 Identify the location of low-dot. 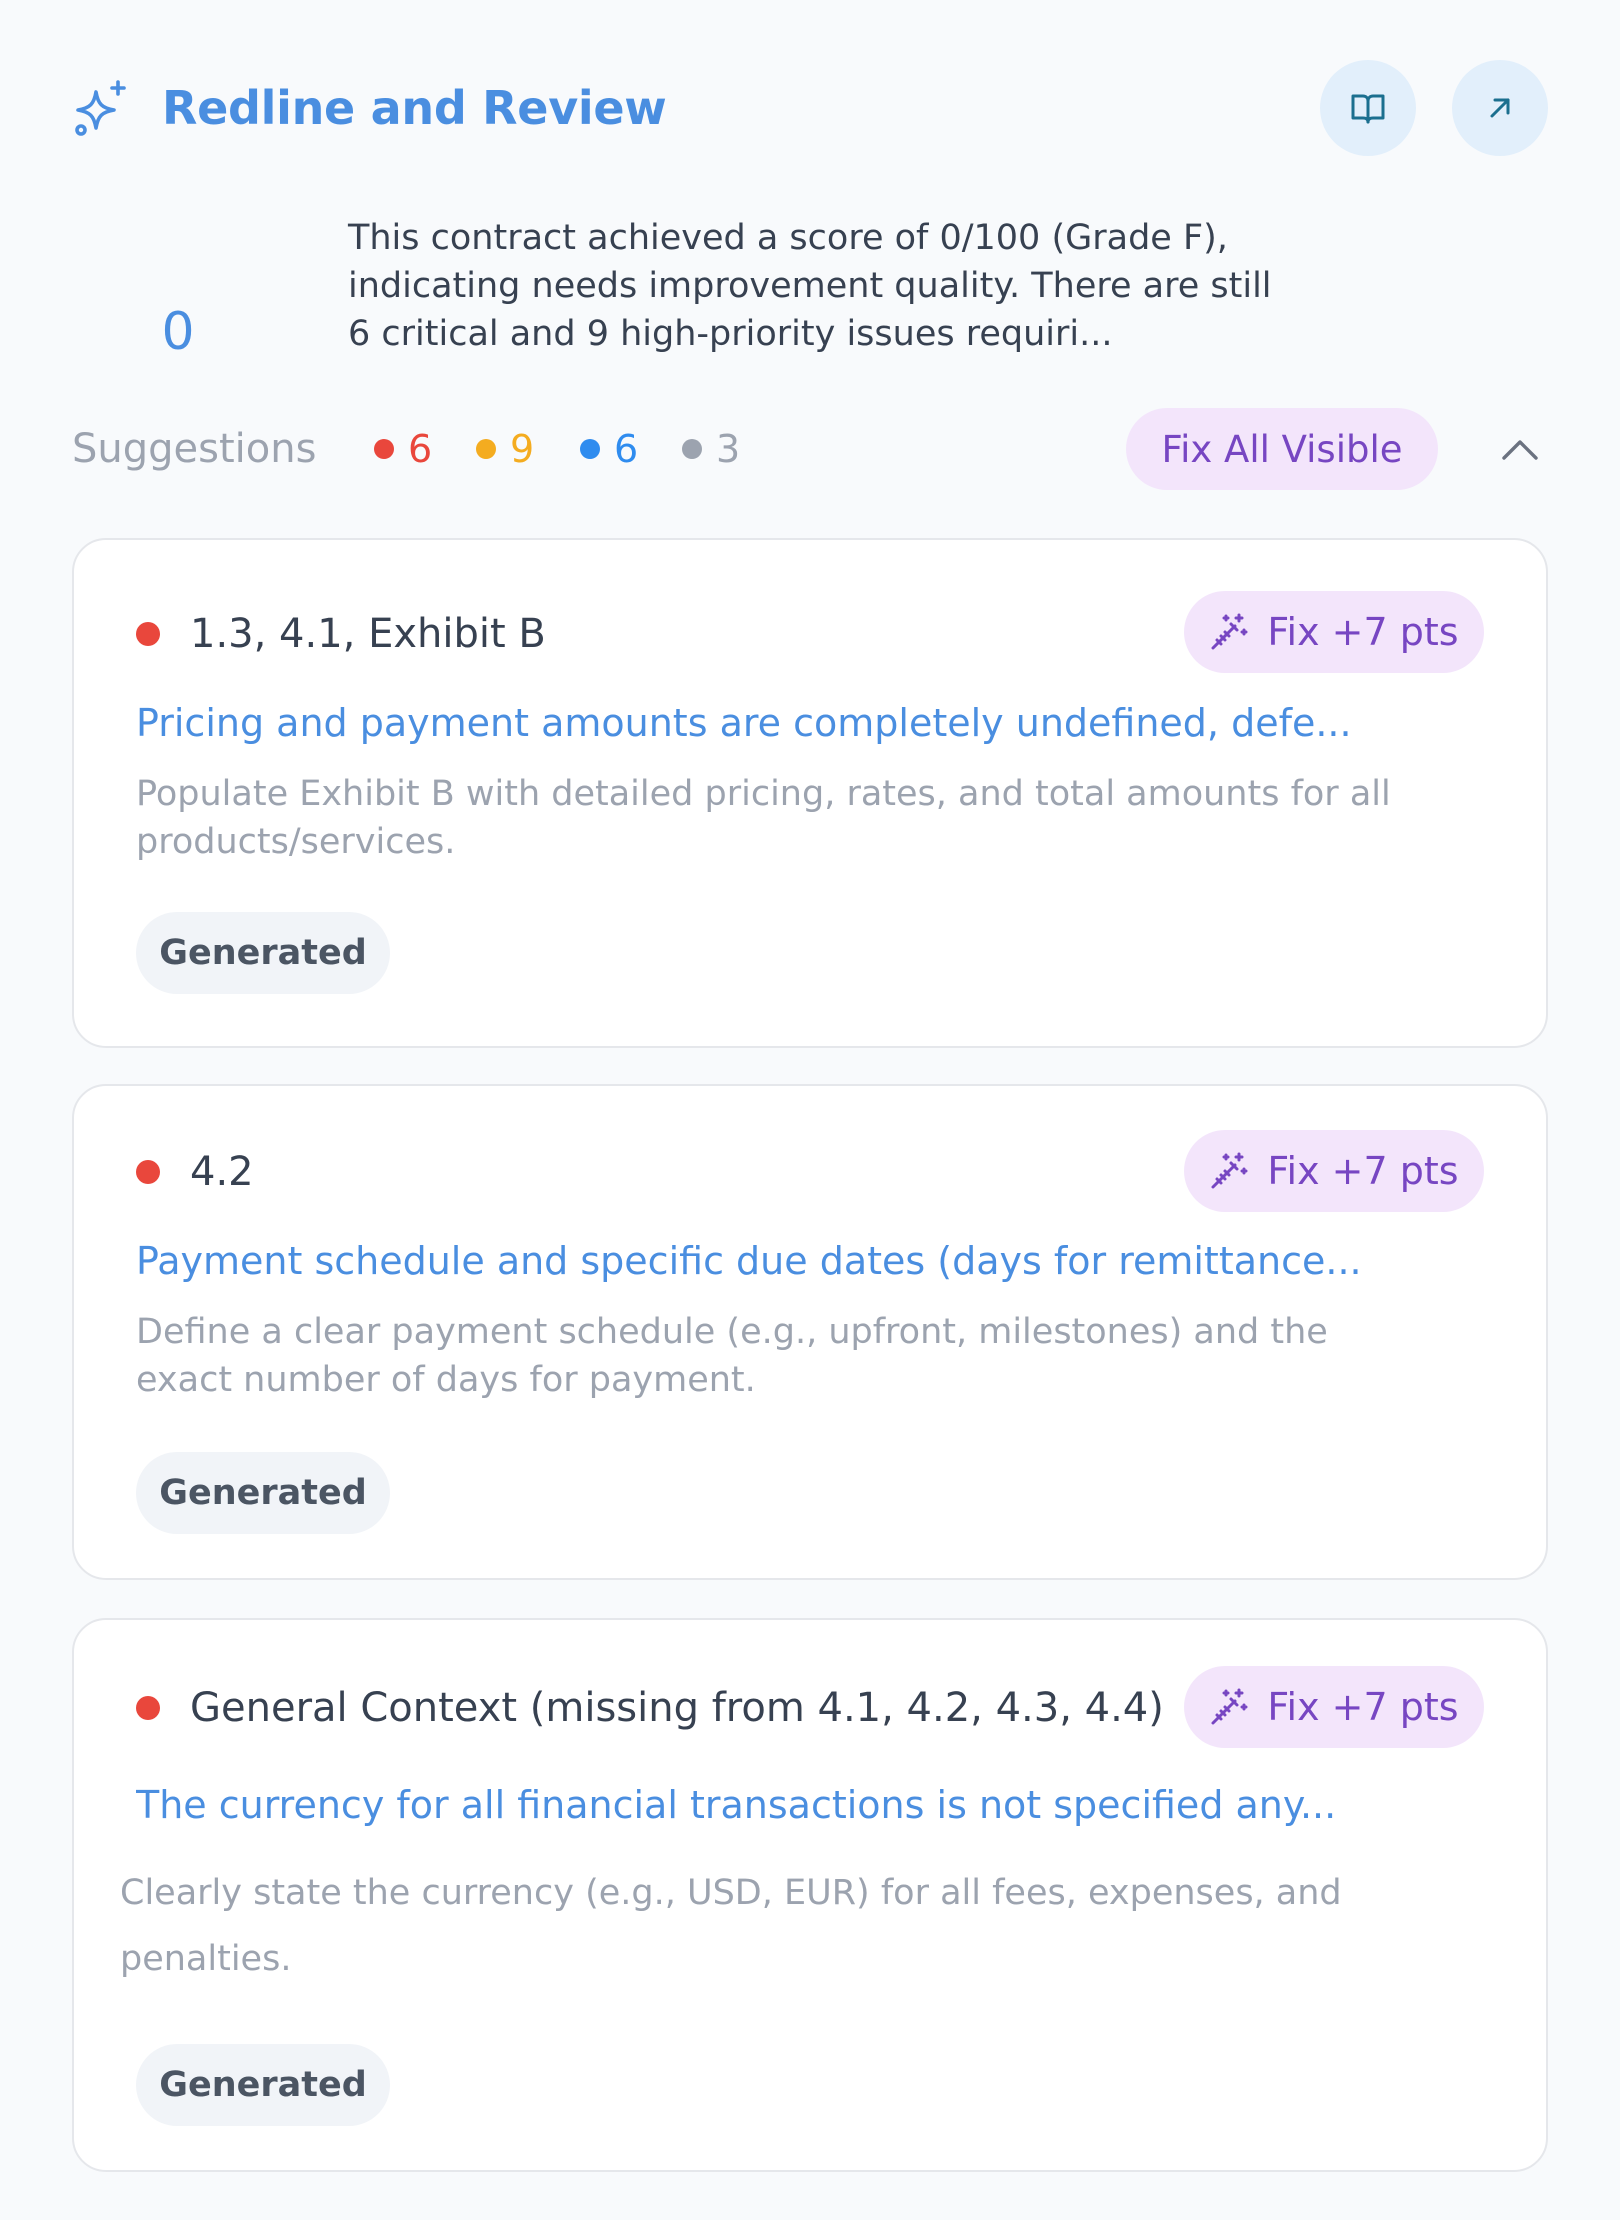
(692, 449).